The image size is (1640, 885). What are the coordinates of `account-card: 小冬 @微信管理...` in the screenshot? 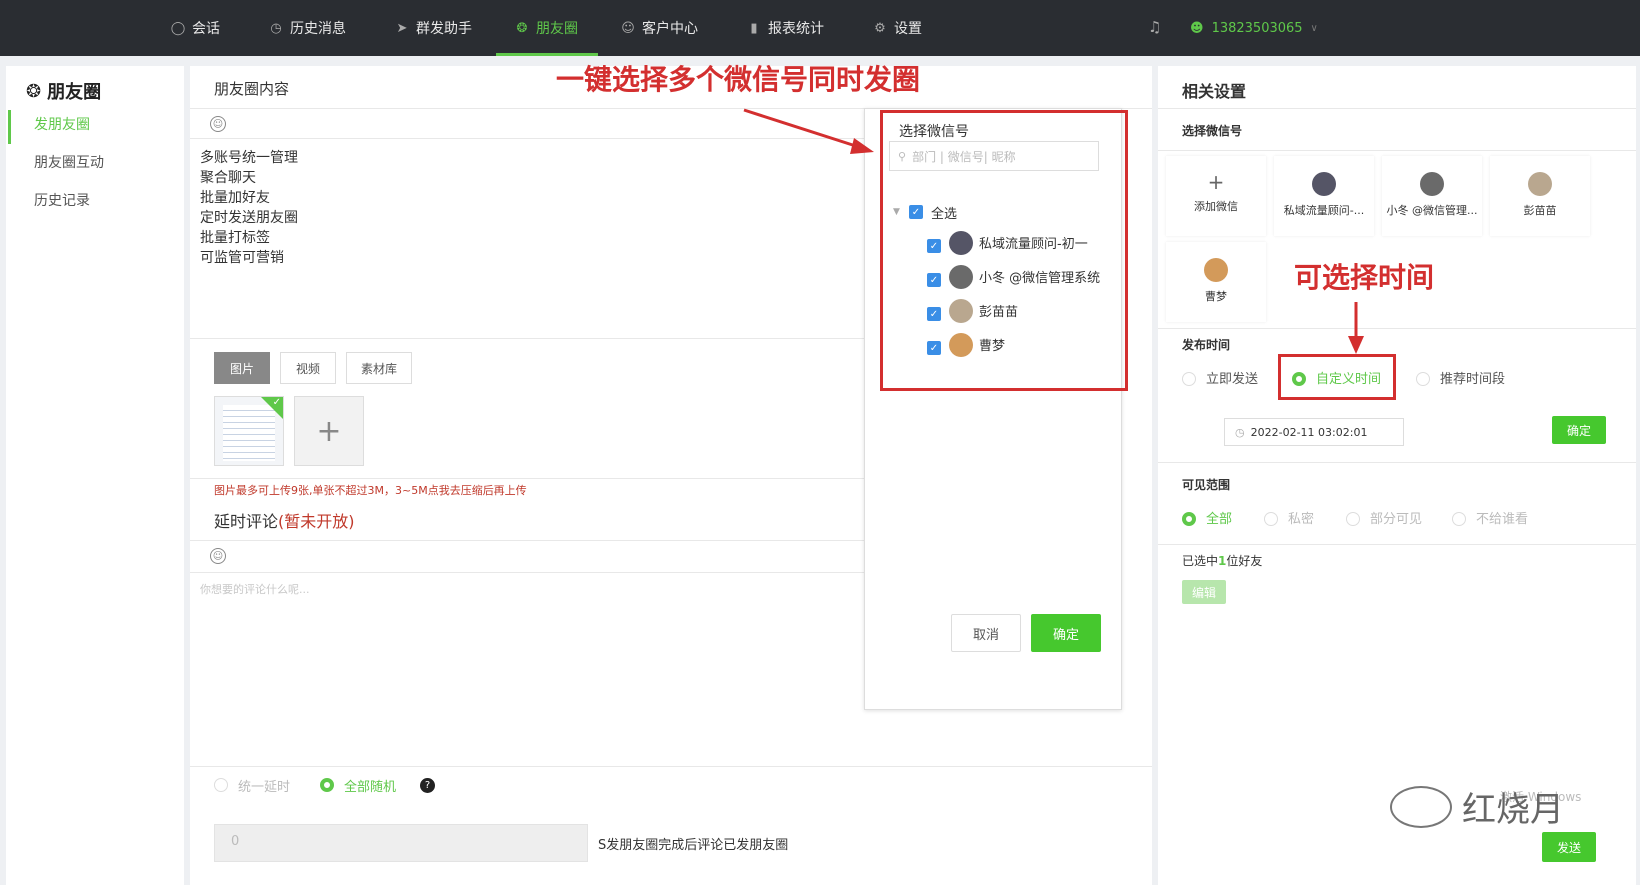 It's located at (1432, 196).